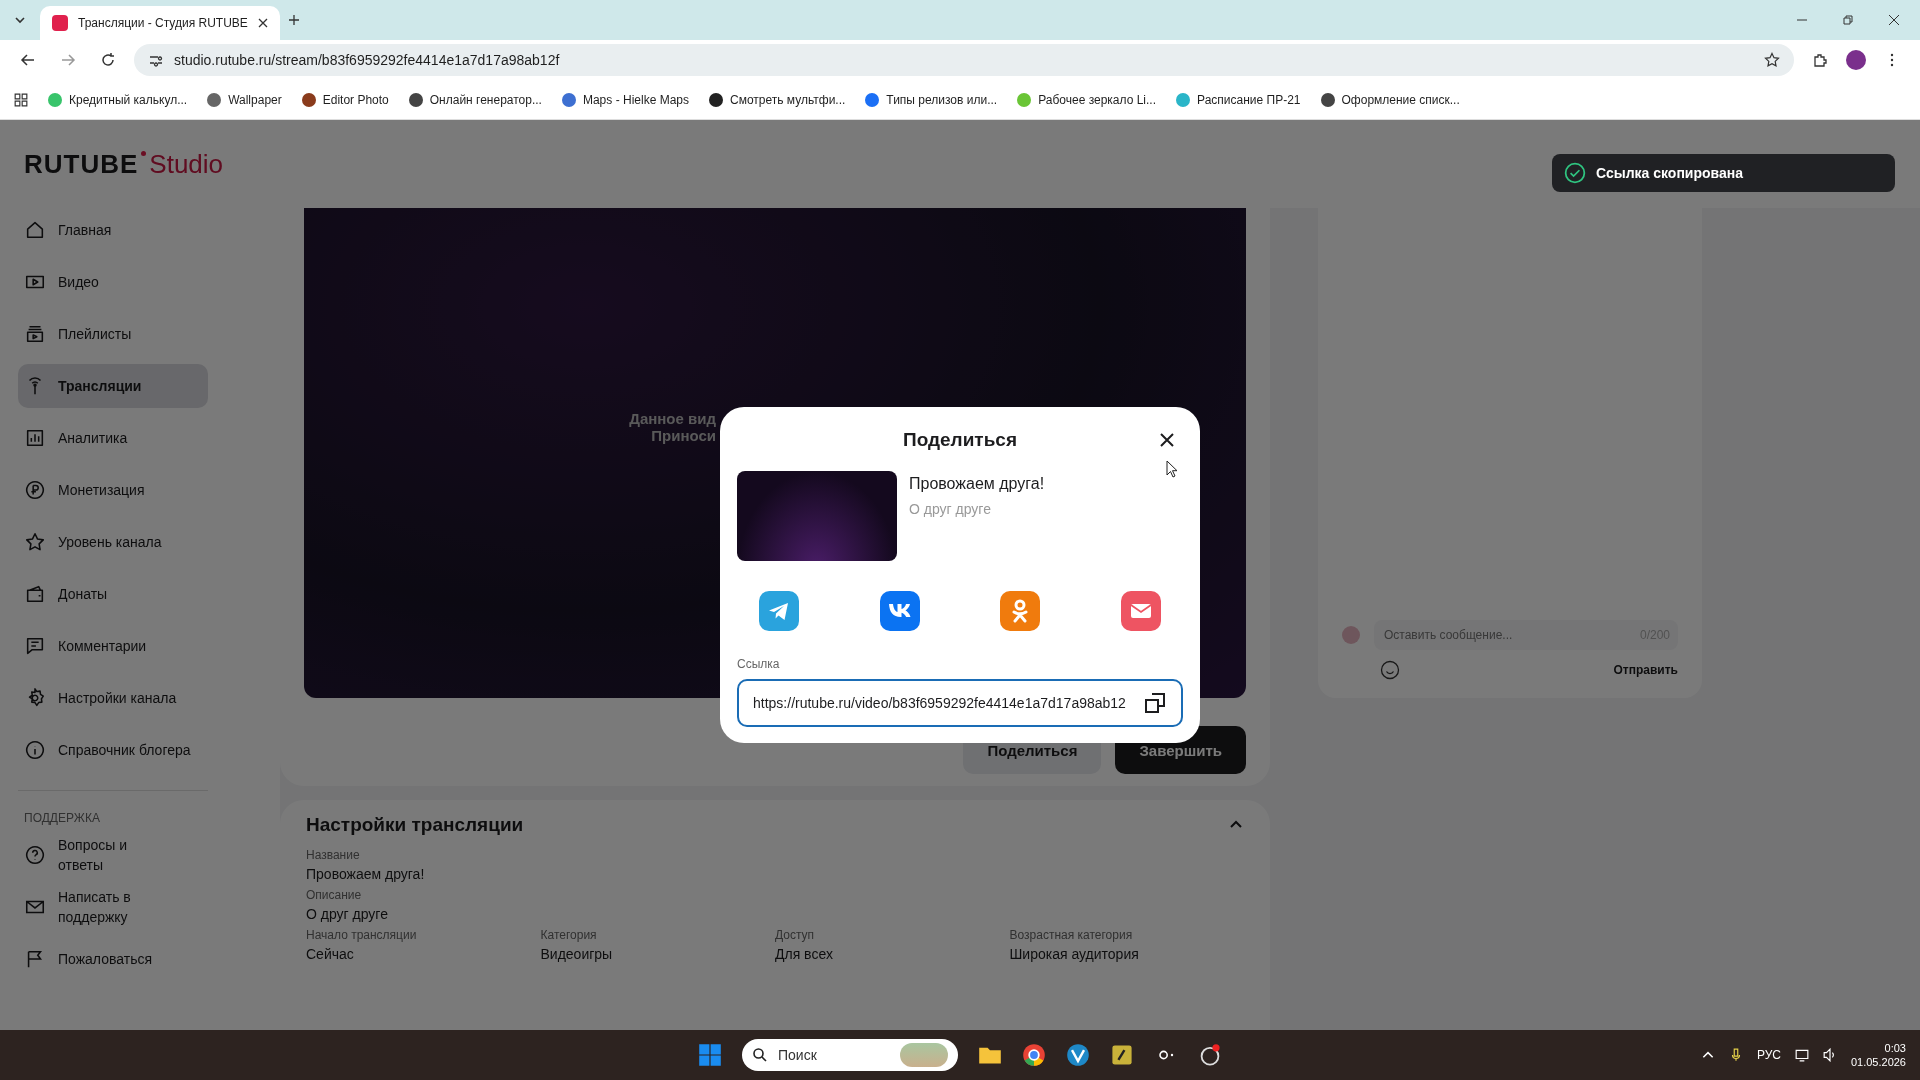 This screenshot has width=1920, height=1080. I want to click on sidebar-item: Написать в поддержку, so click(113, 907).